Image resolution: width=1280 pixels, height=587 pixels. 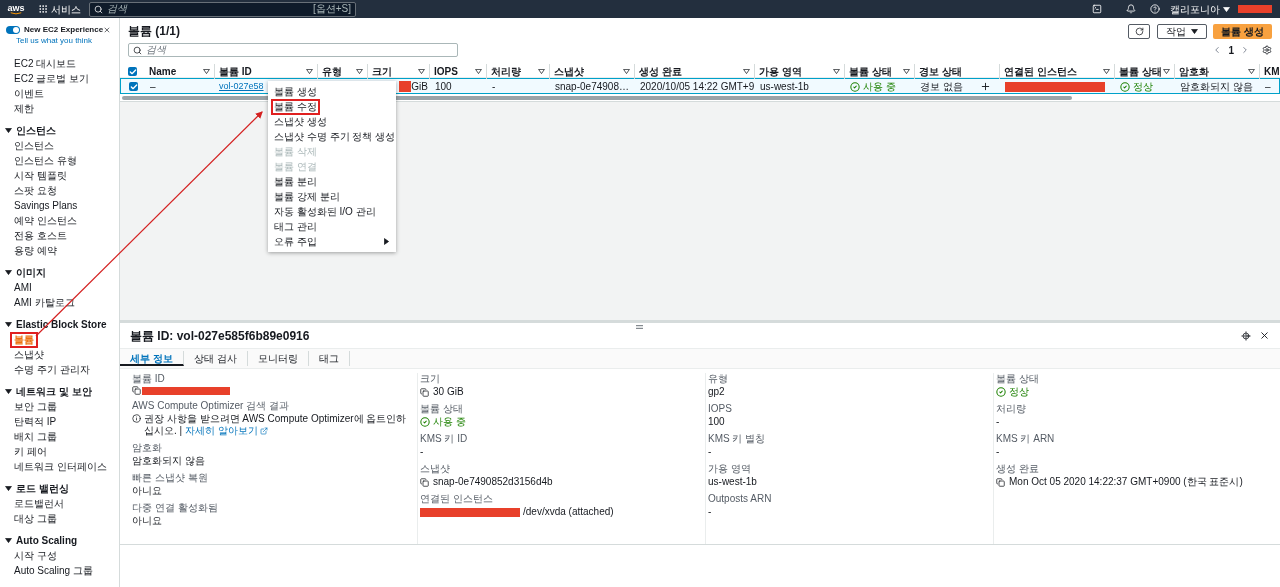 What do you see at coordinates (1267, 50) in the screenshot?
I see `settings-icon` at bounding box center [1267, 50].